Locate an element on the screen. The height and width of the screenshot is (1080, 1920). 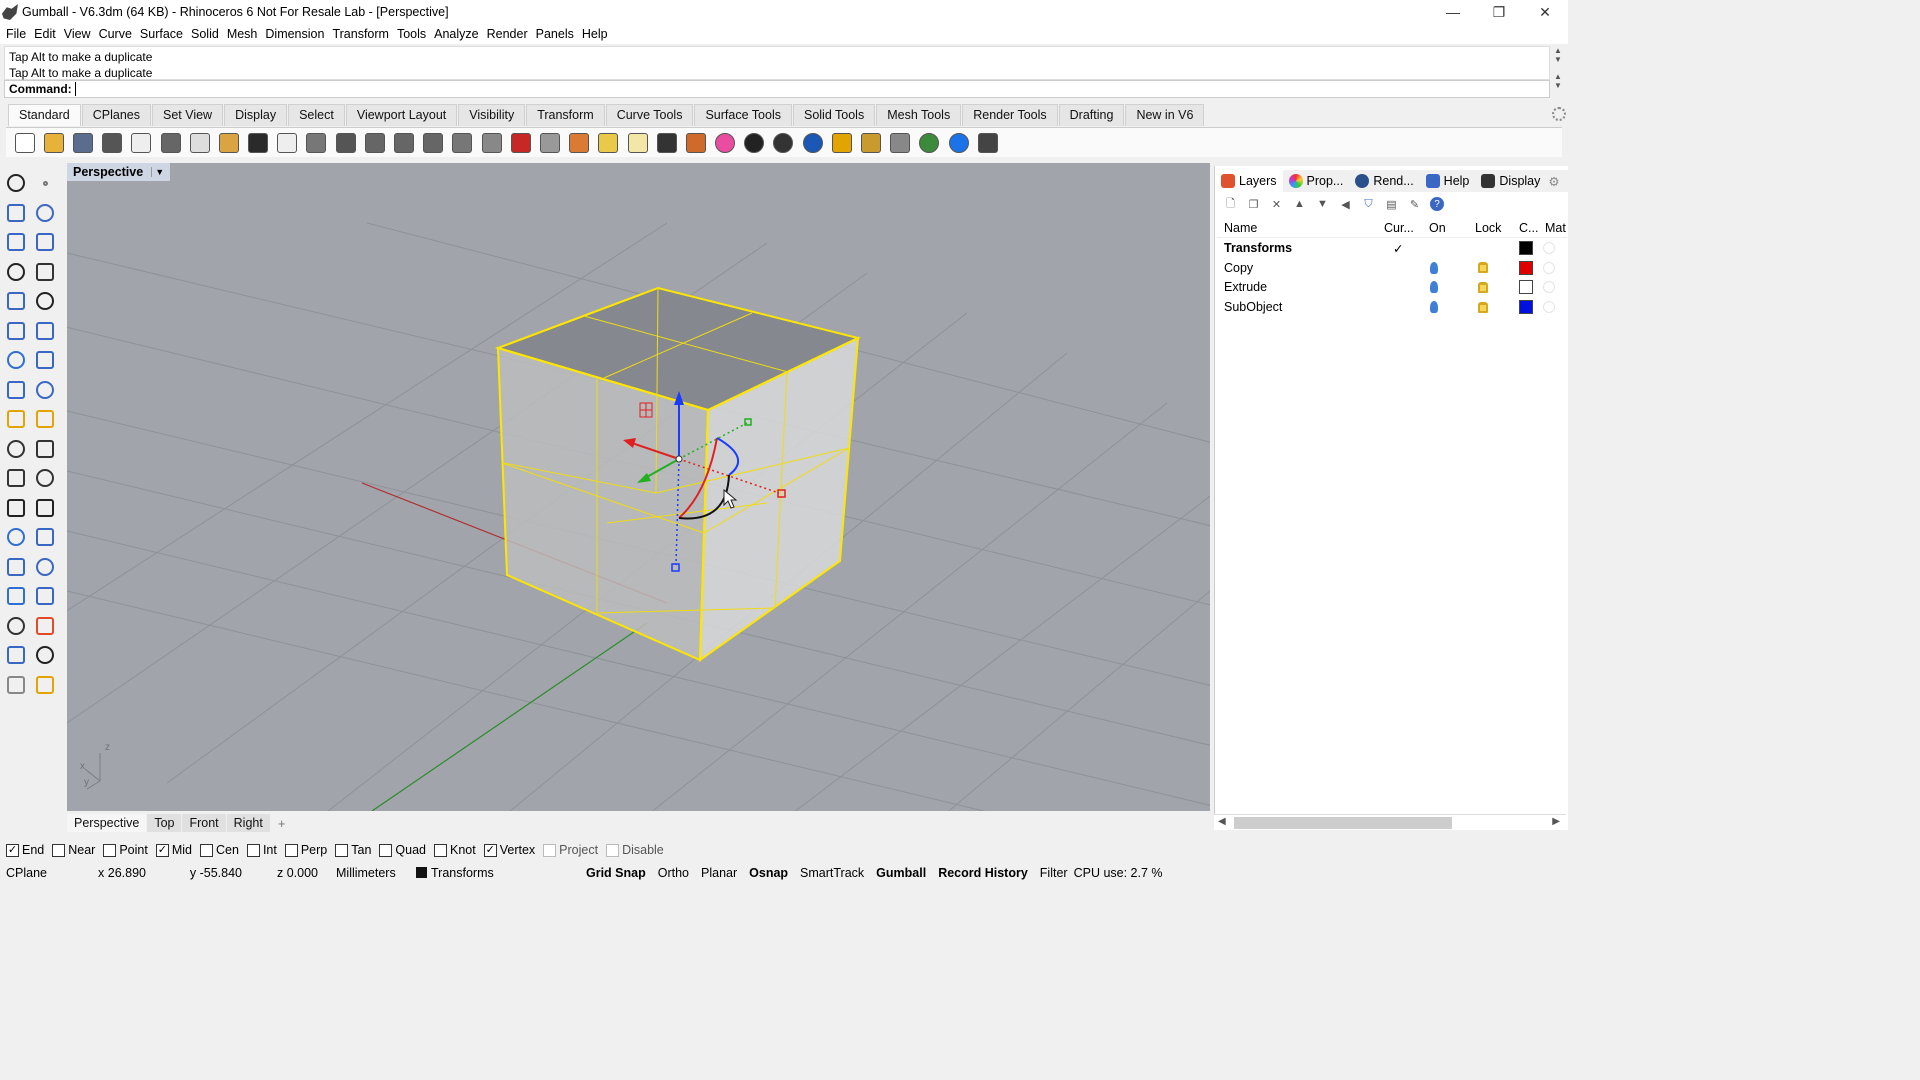
command-history-scrollbar: ▲ ▼ ▲ ▼ is located at coordinates (1558, 72).